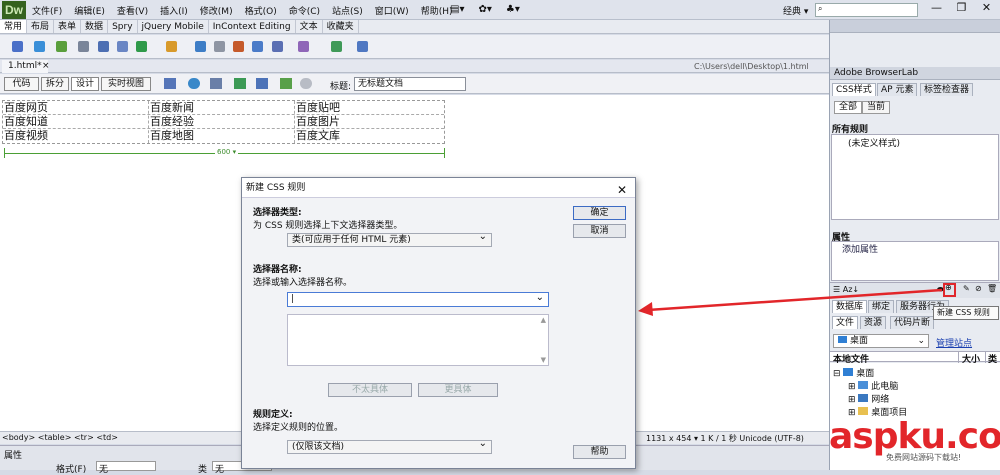 The image size is (1000, 475). What do you see at coordinates (848, 107) in the screenshot?
I see `all-rules-button: 全部` at bounding box center [848, 107].